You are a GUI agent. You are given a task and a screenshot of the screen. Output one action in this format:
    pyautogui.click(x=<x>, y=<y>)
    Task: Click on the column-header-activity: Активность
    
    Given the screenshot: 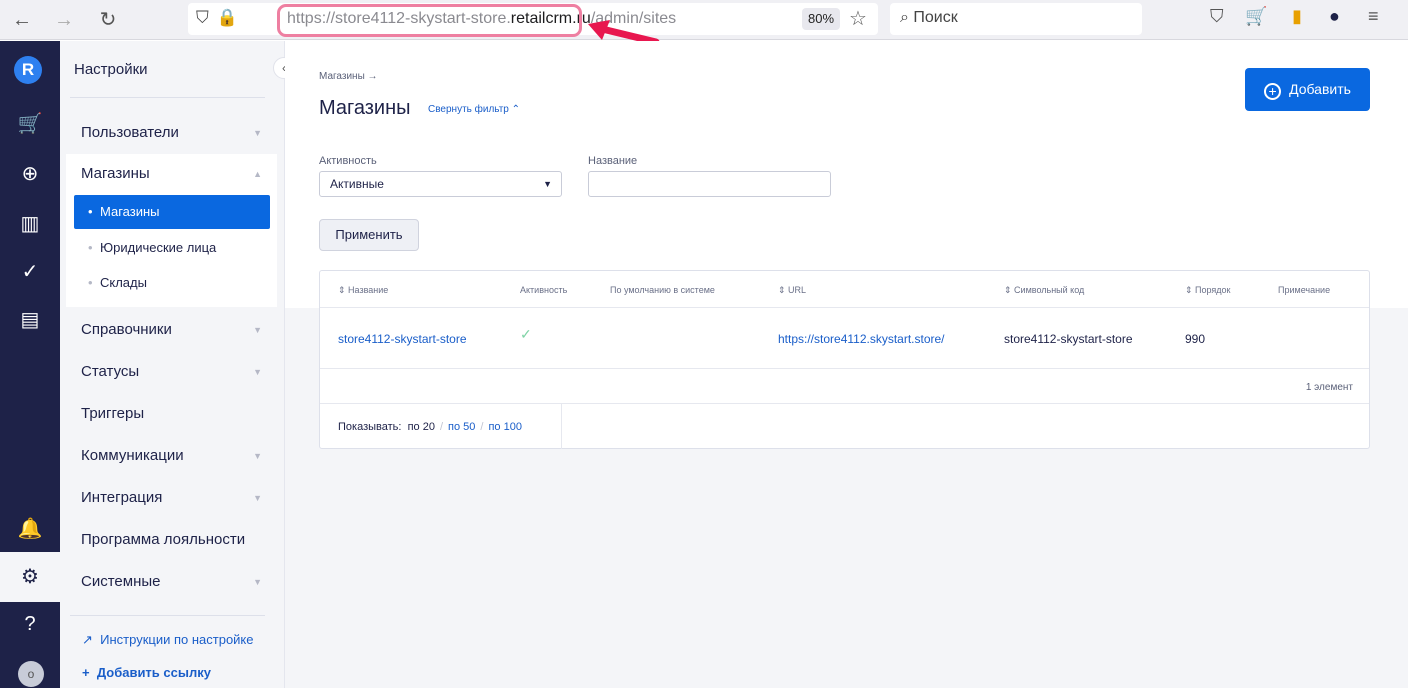 What is the action you would take?
    pyautogui.click(x=544, y=290)
    